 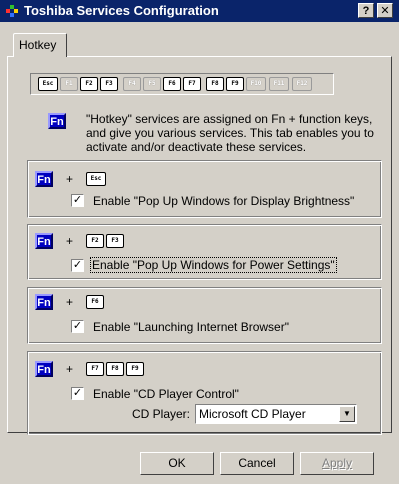 I want to click on tab-hotkey: Hotkey, so click(x=40, y=45).